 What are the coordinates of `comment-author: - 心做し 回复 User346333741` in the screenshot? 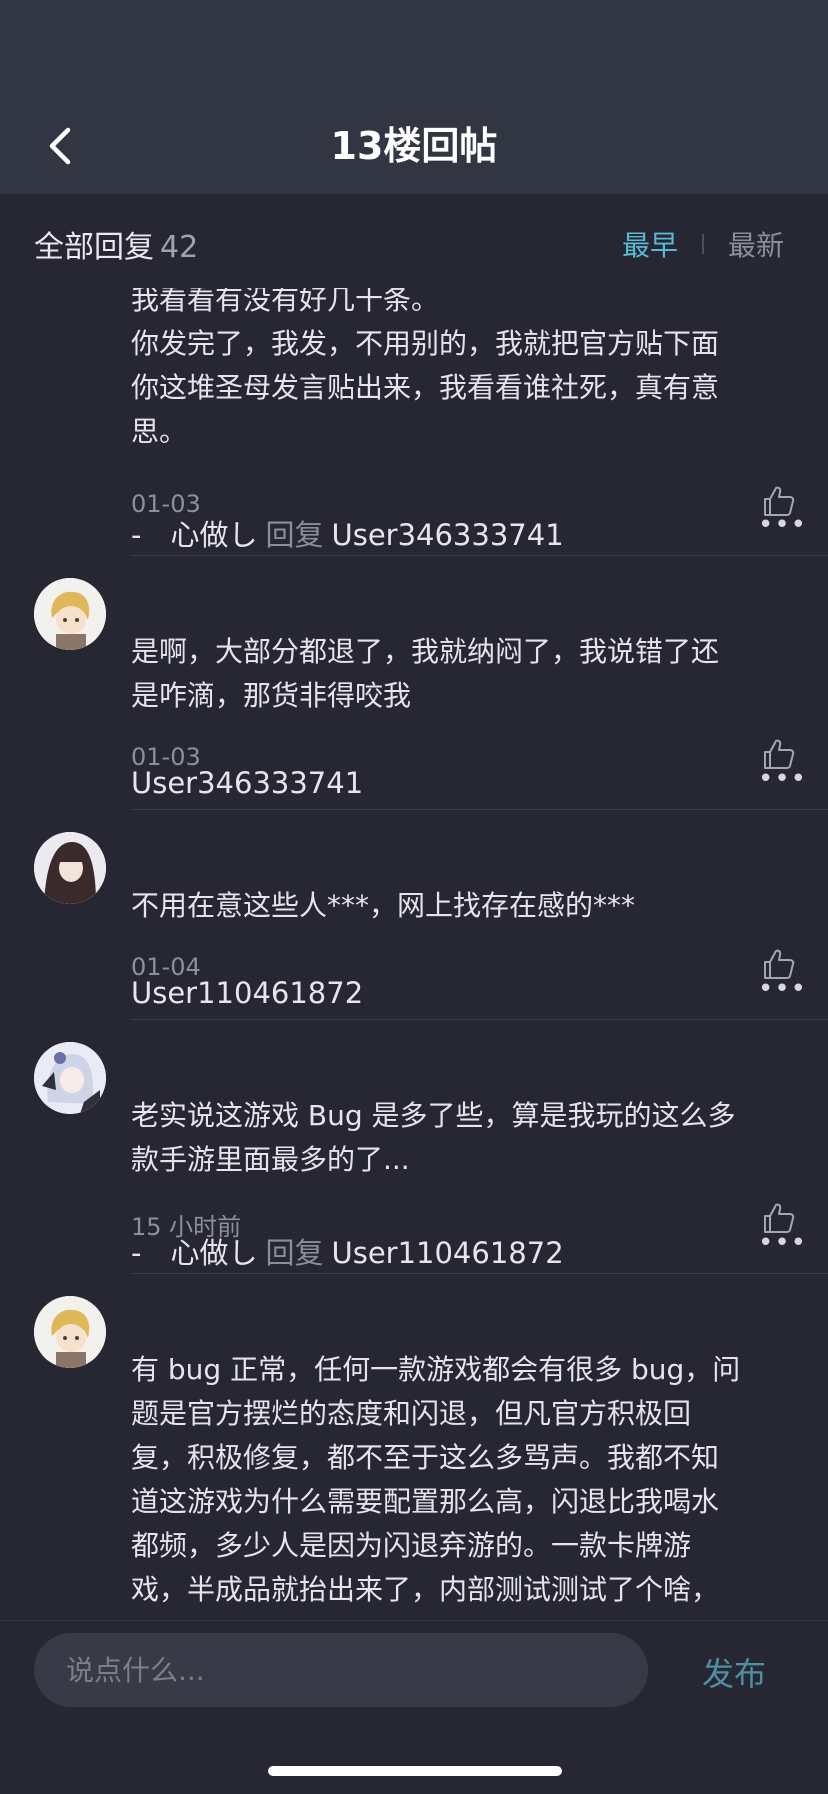 It's located at (347, 533).